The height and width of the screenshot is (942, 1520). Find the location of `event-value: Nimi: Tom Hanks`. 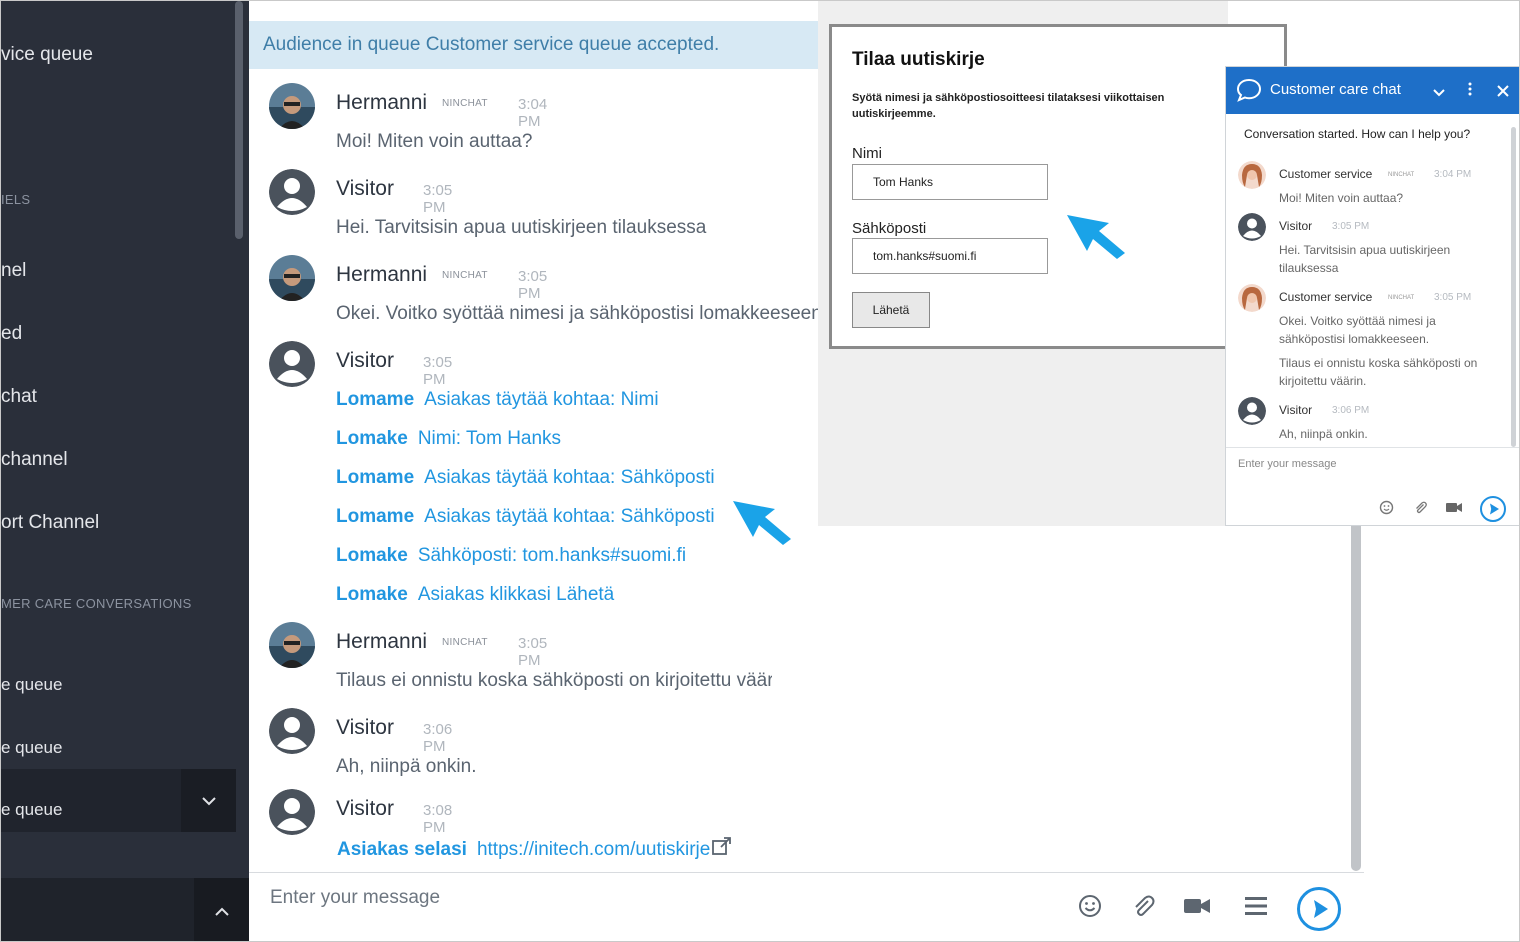

event-value: Nimi: Tom Hanks is located at coordinates (489, 438).